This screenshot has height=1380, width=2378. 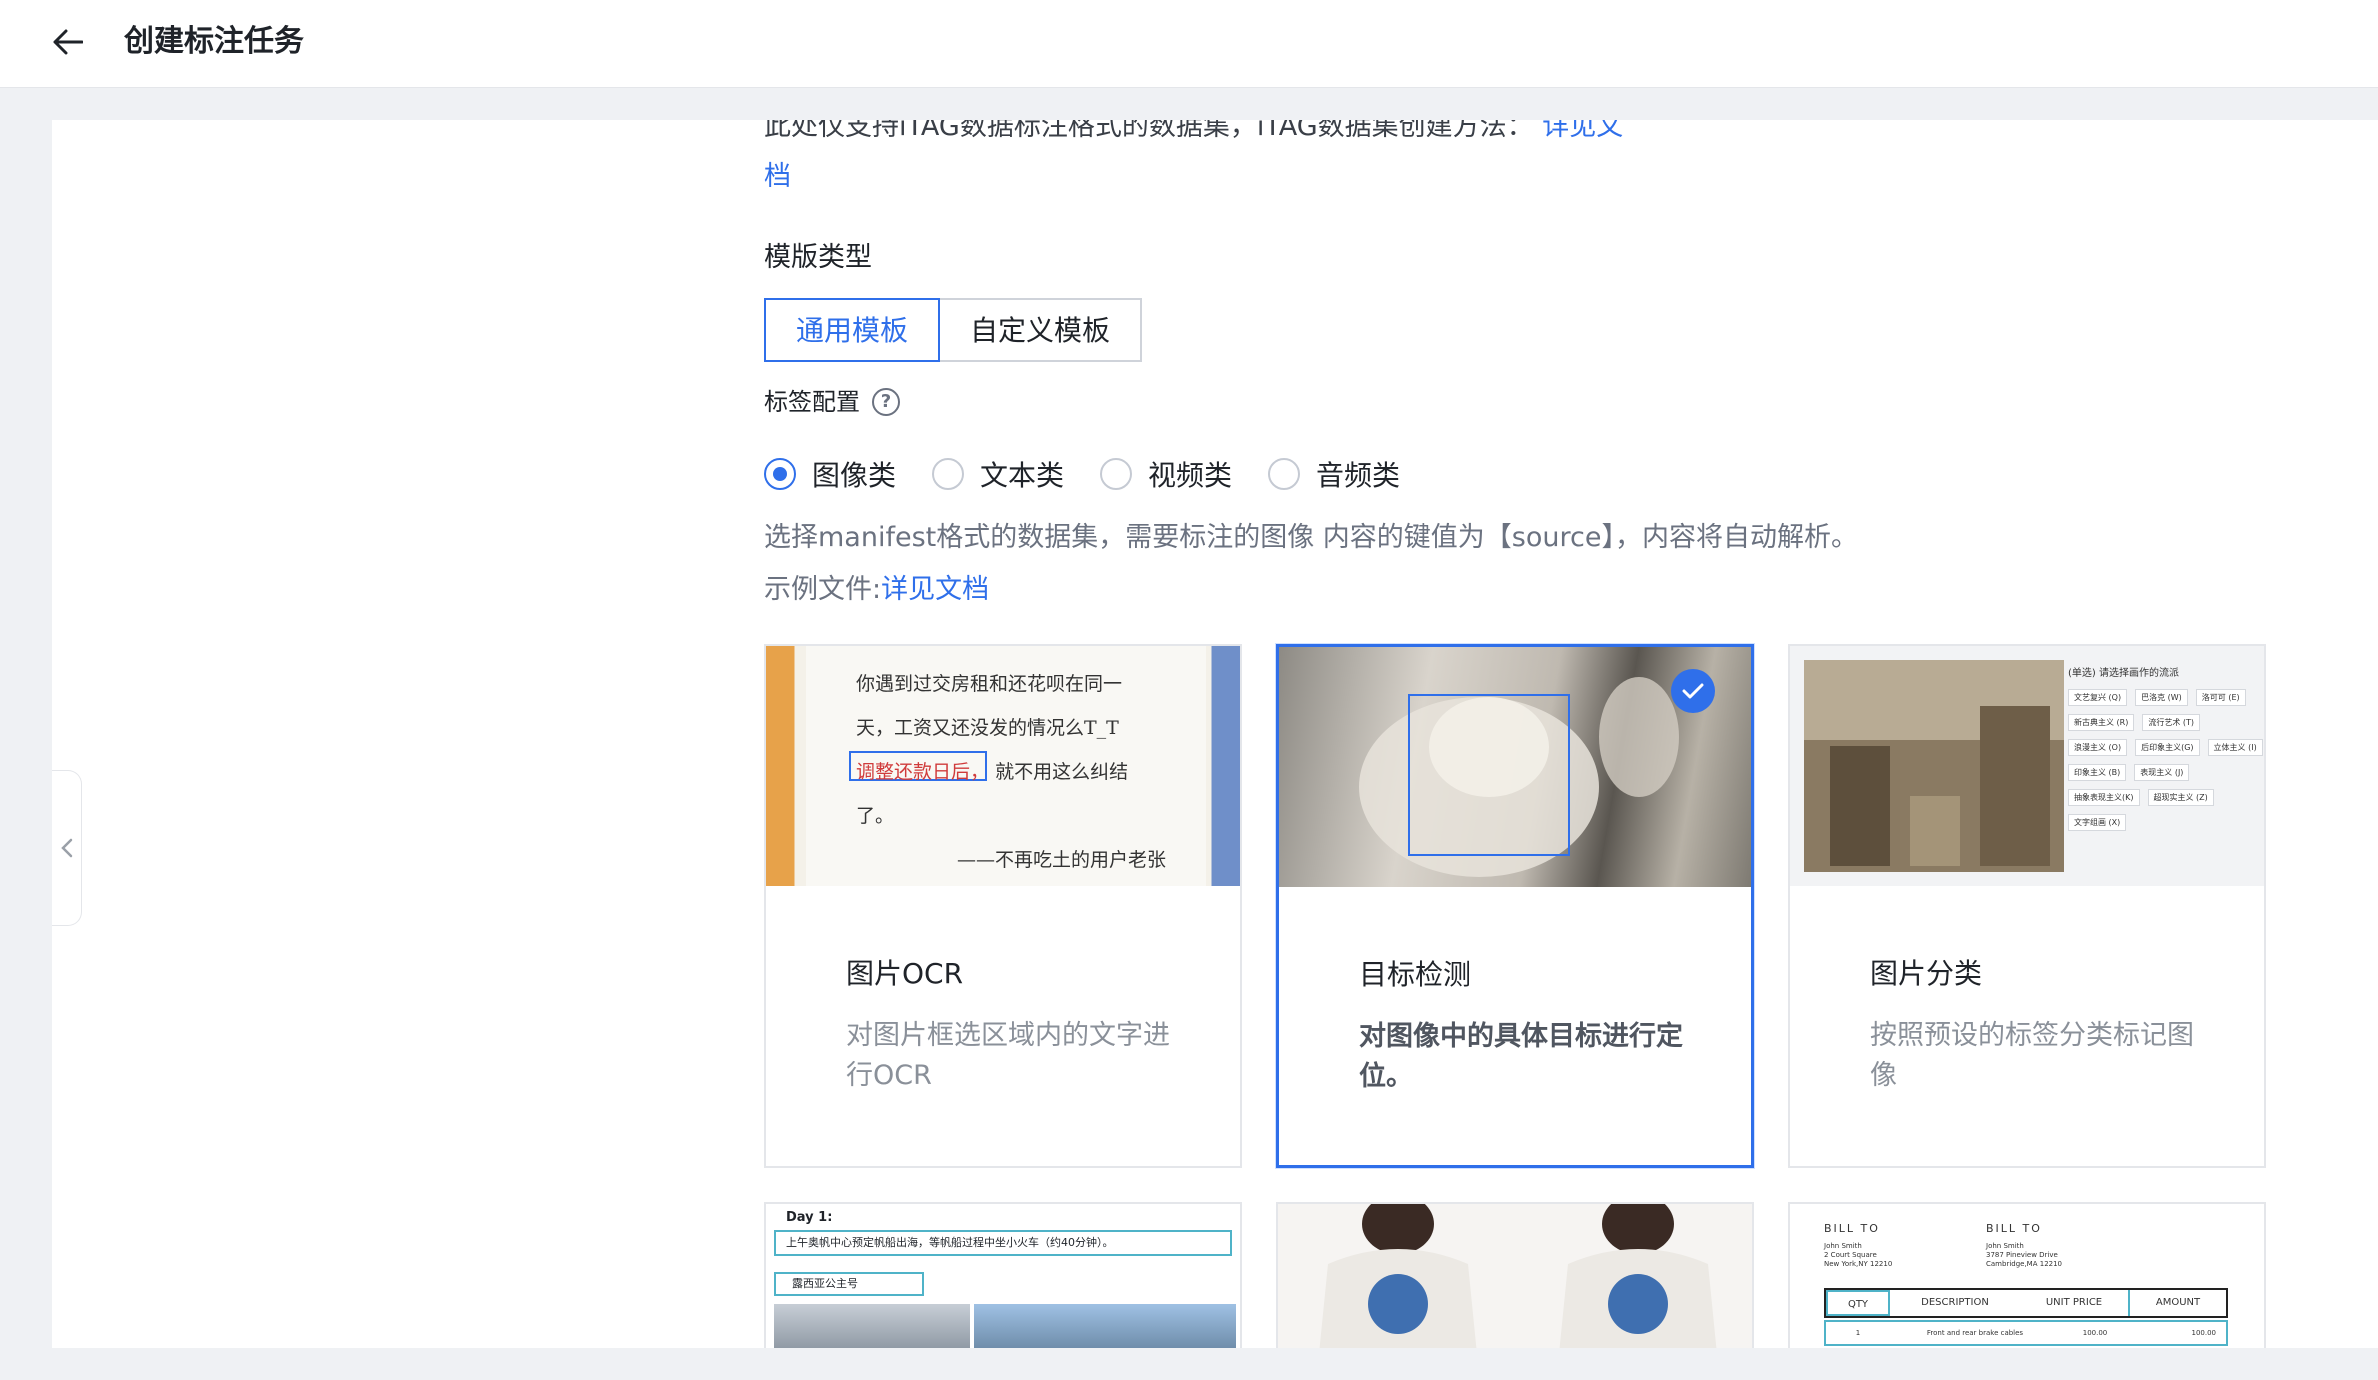 I want to click on classification-option: 浪漫主义 (O), so click(x=2098, y=747).